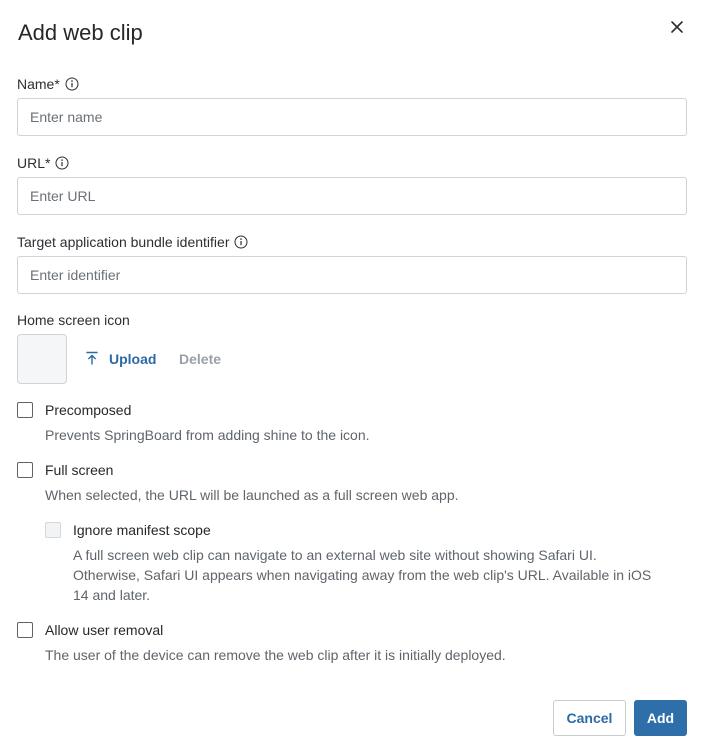  I want to click on bundle-id-label: Target application bundle identifier, so click(132, 242).